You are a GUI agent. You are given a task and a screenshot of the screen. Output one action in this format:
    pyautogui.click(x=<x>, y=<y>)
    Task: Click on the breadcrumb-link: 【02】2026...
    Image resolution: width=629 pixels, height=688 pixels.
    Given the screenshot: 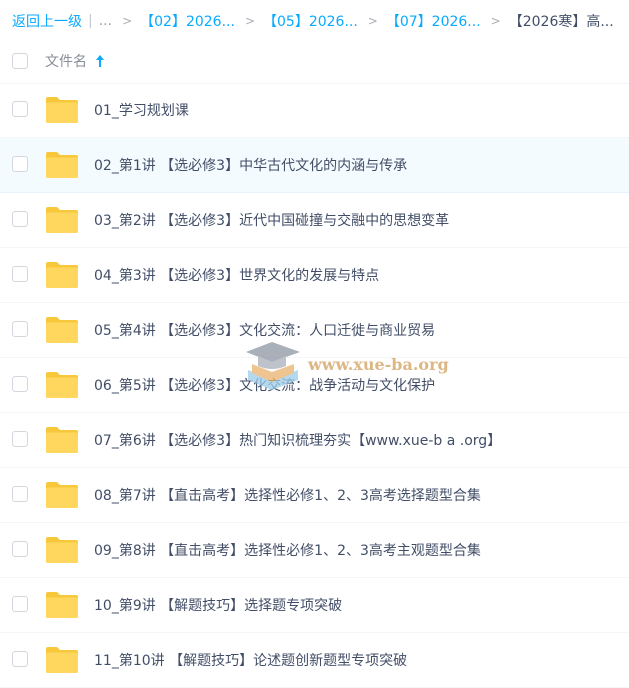 What is the action you would take?
    pyautogui.click(x=187, y=21)
    